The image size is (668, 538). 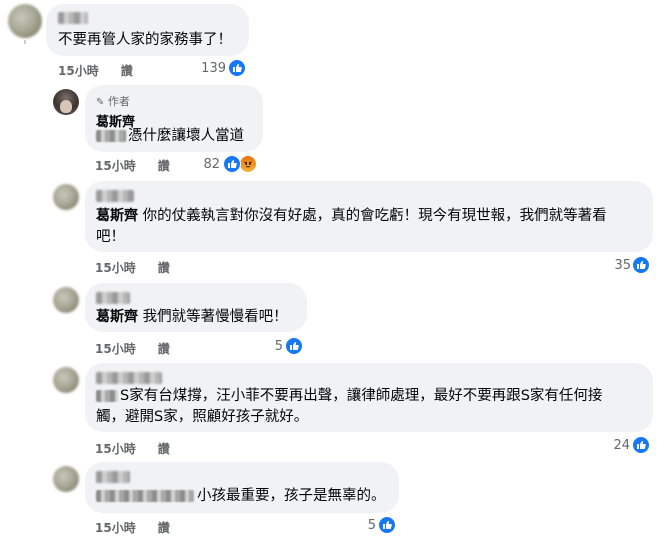 I want to click on comment-text-body: 小孩最重要，孩子是無辜的。, so click(x=291, y=496).